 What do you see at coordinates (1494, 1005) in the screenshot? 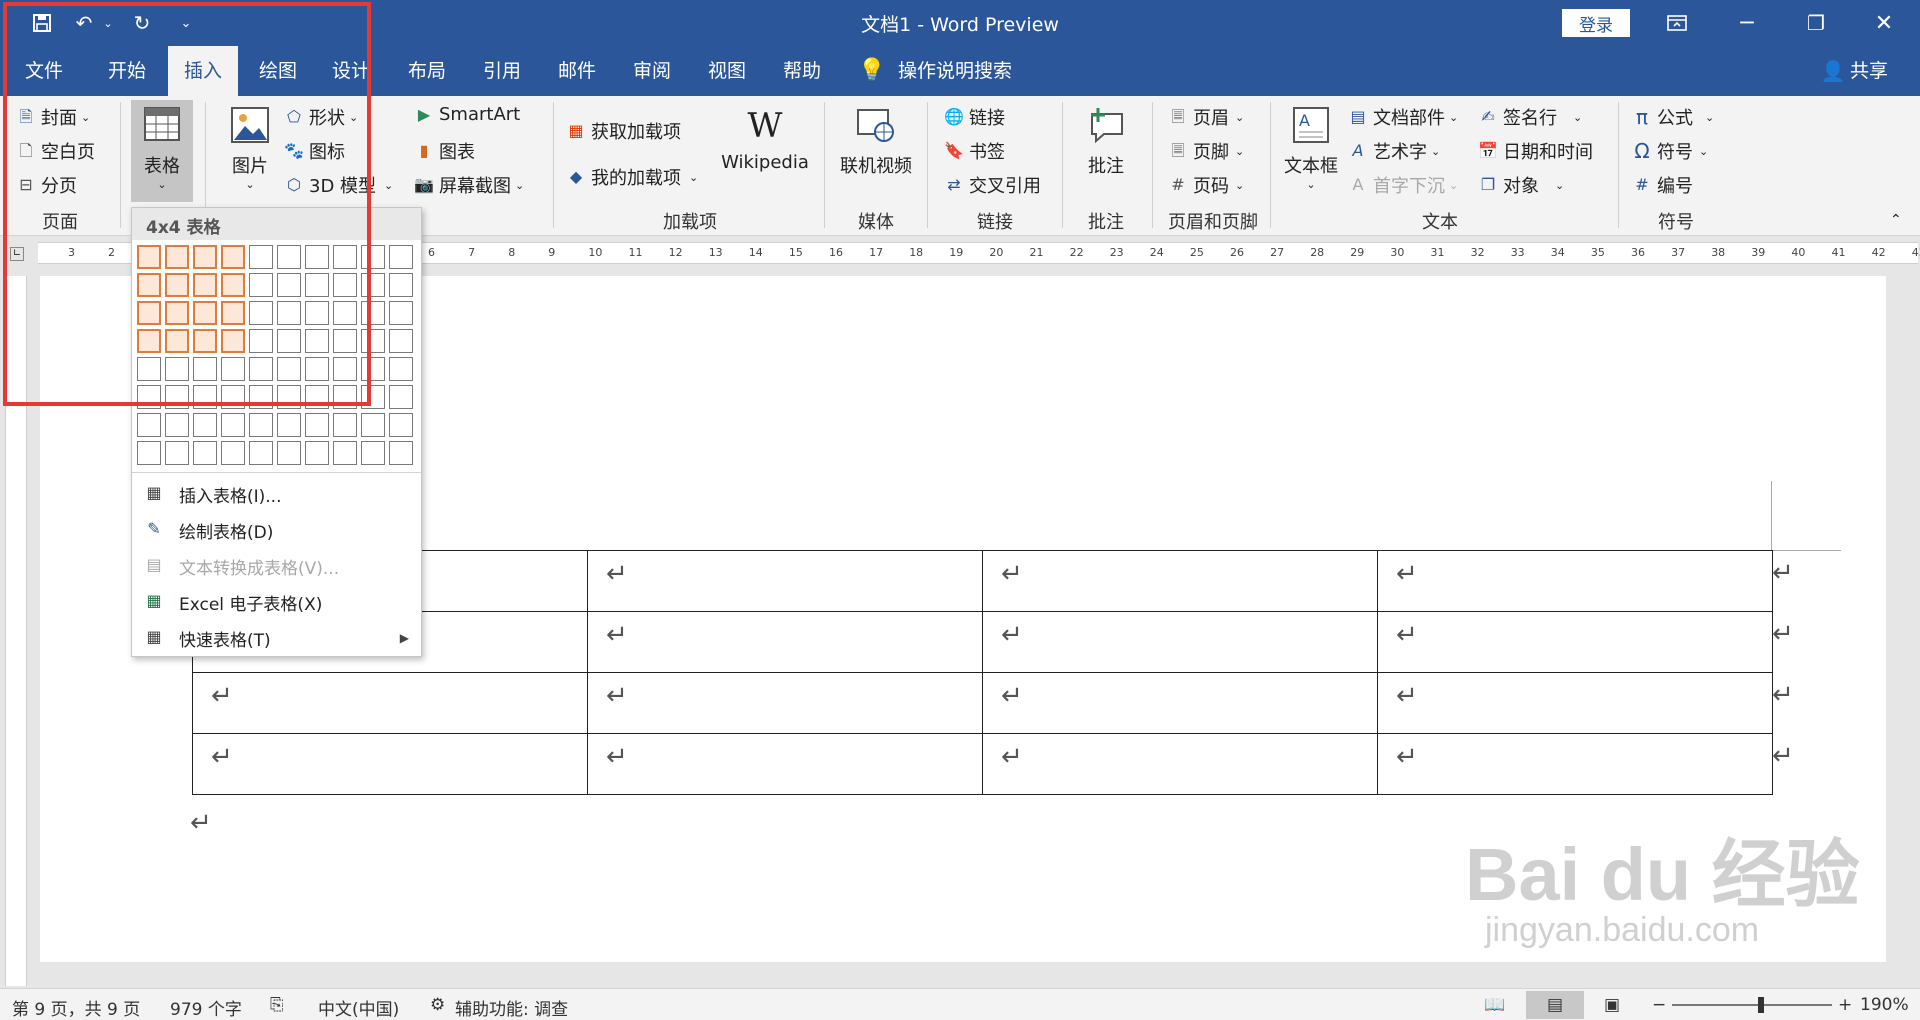
I see `read-mode-icon: 📖` at bounding box center [1494, 1005].